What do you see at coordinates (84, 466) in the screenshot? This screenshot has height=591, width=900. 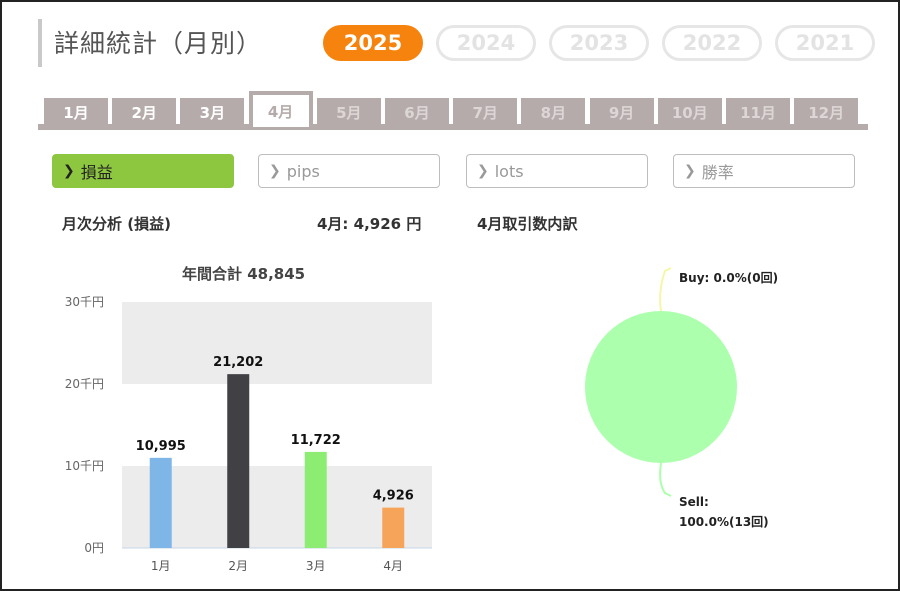 I see `y-tick-label: 10千円` at bounding box center [84, 466].